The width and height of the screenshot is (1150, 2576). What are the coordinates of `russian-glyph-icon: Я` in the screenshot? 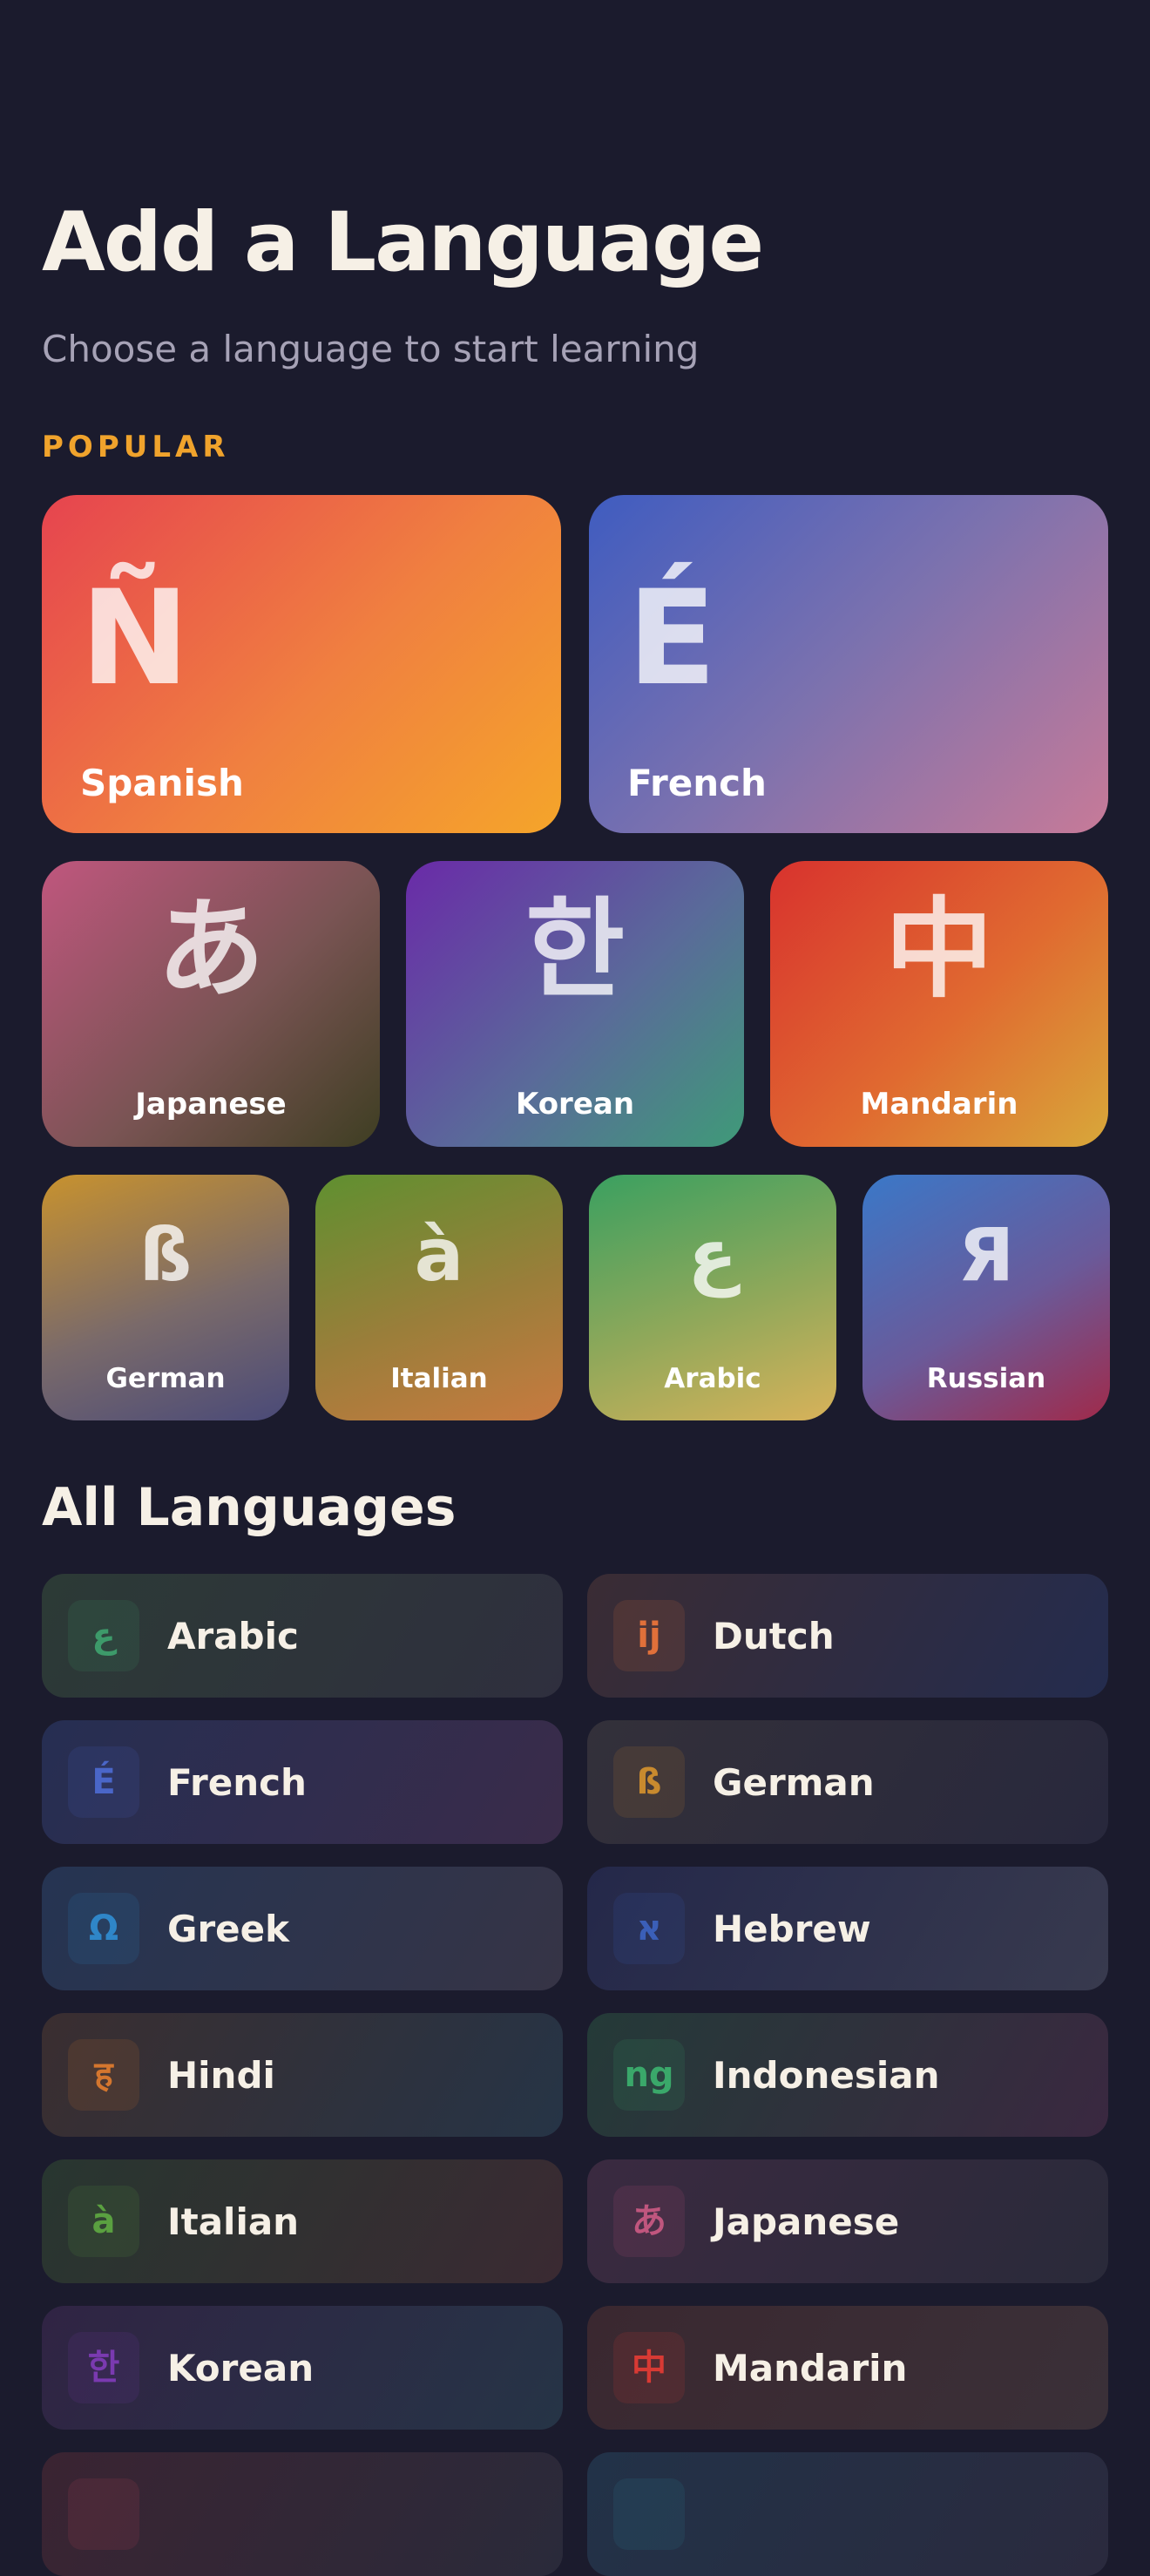 It's located at (986, 1255).